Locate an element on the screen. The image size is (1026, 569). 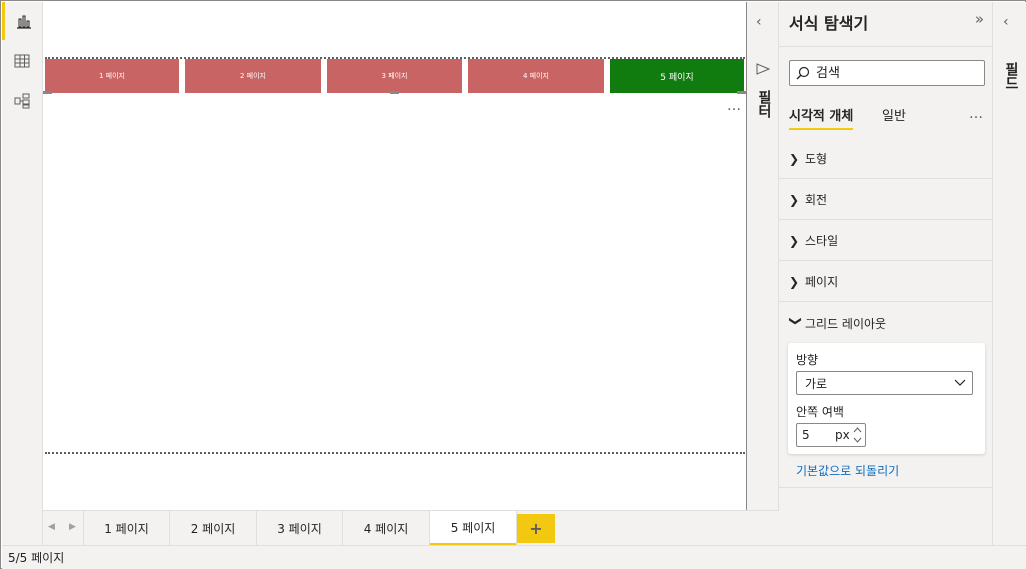
page-tab-label: 2 페이지 is located at coordinates (213, 529).